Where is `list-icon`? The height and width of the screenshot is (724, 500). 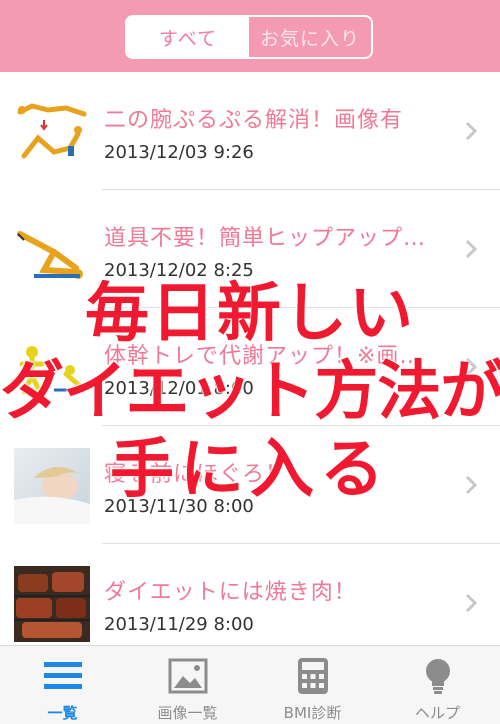
list-icon is located at coordinates (63, 675).